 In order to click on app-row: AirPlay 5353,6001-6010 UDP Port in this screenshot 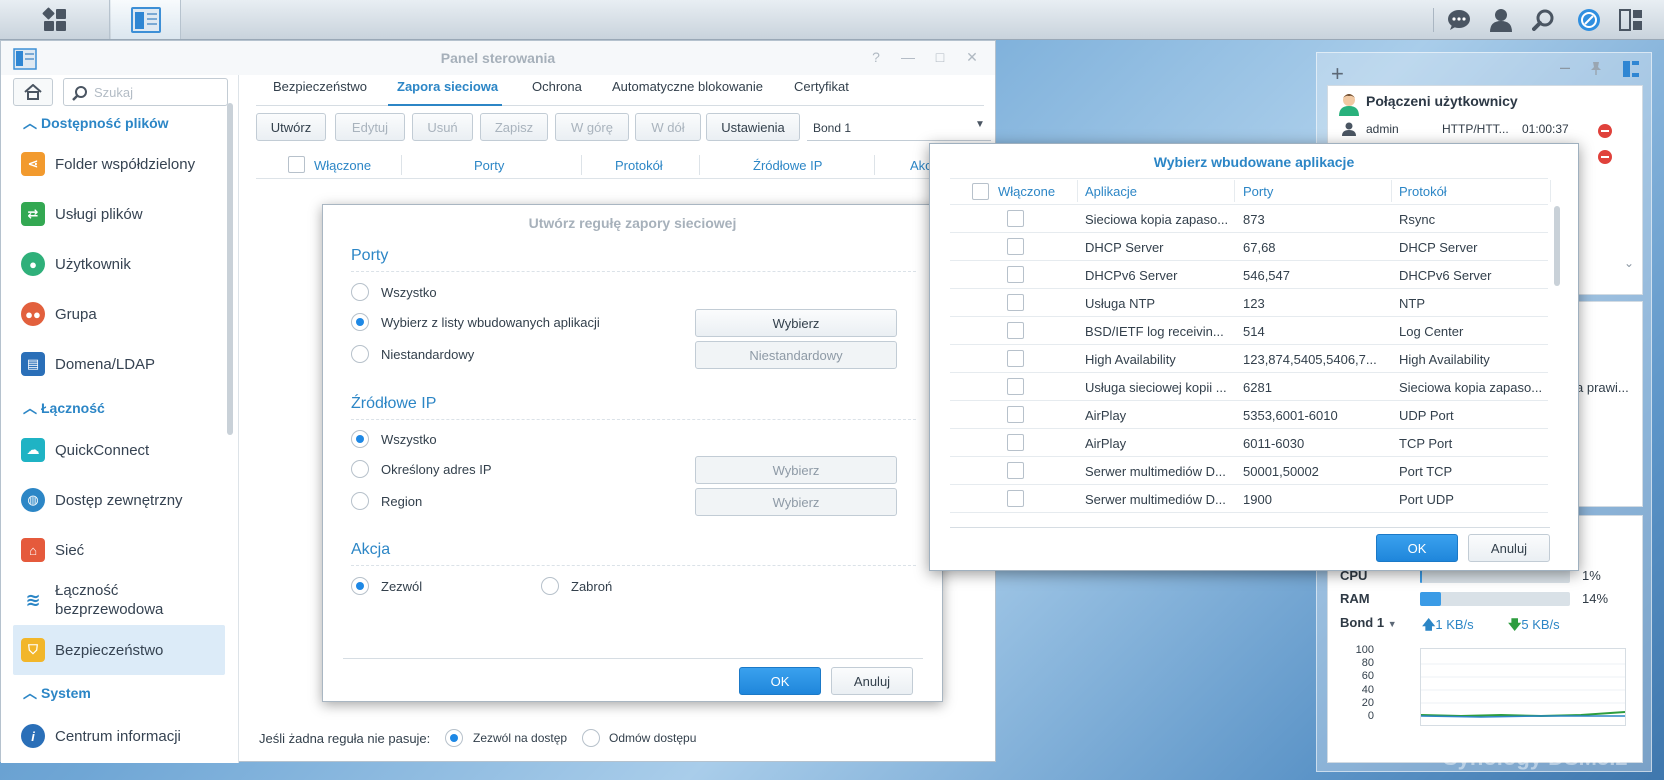, I will do `click(1249, 415)`.